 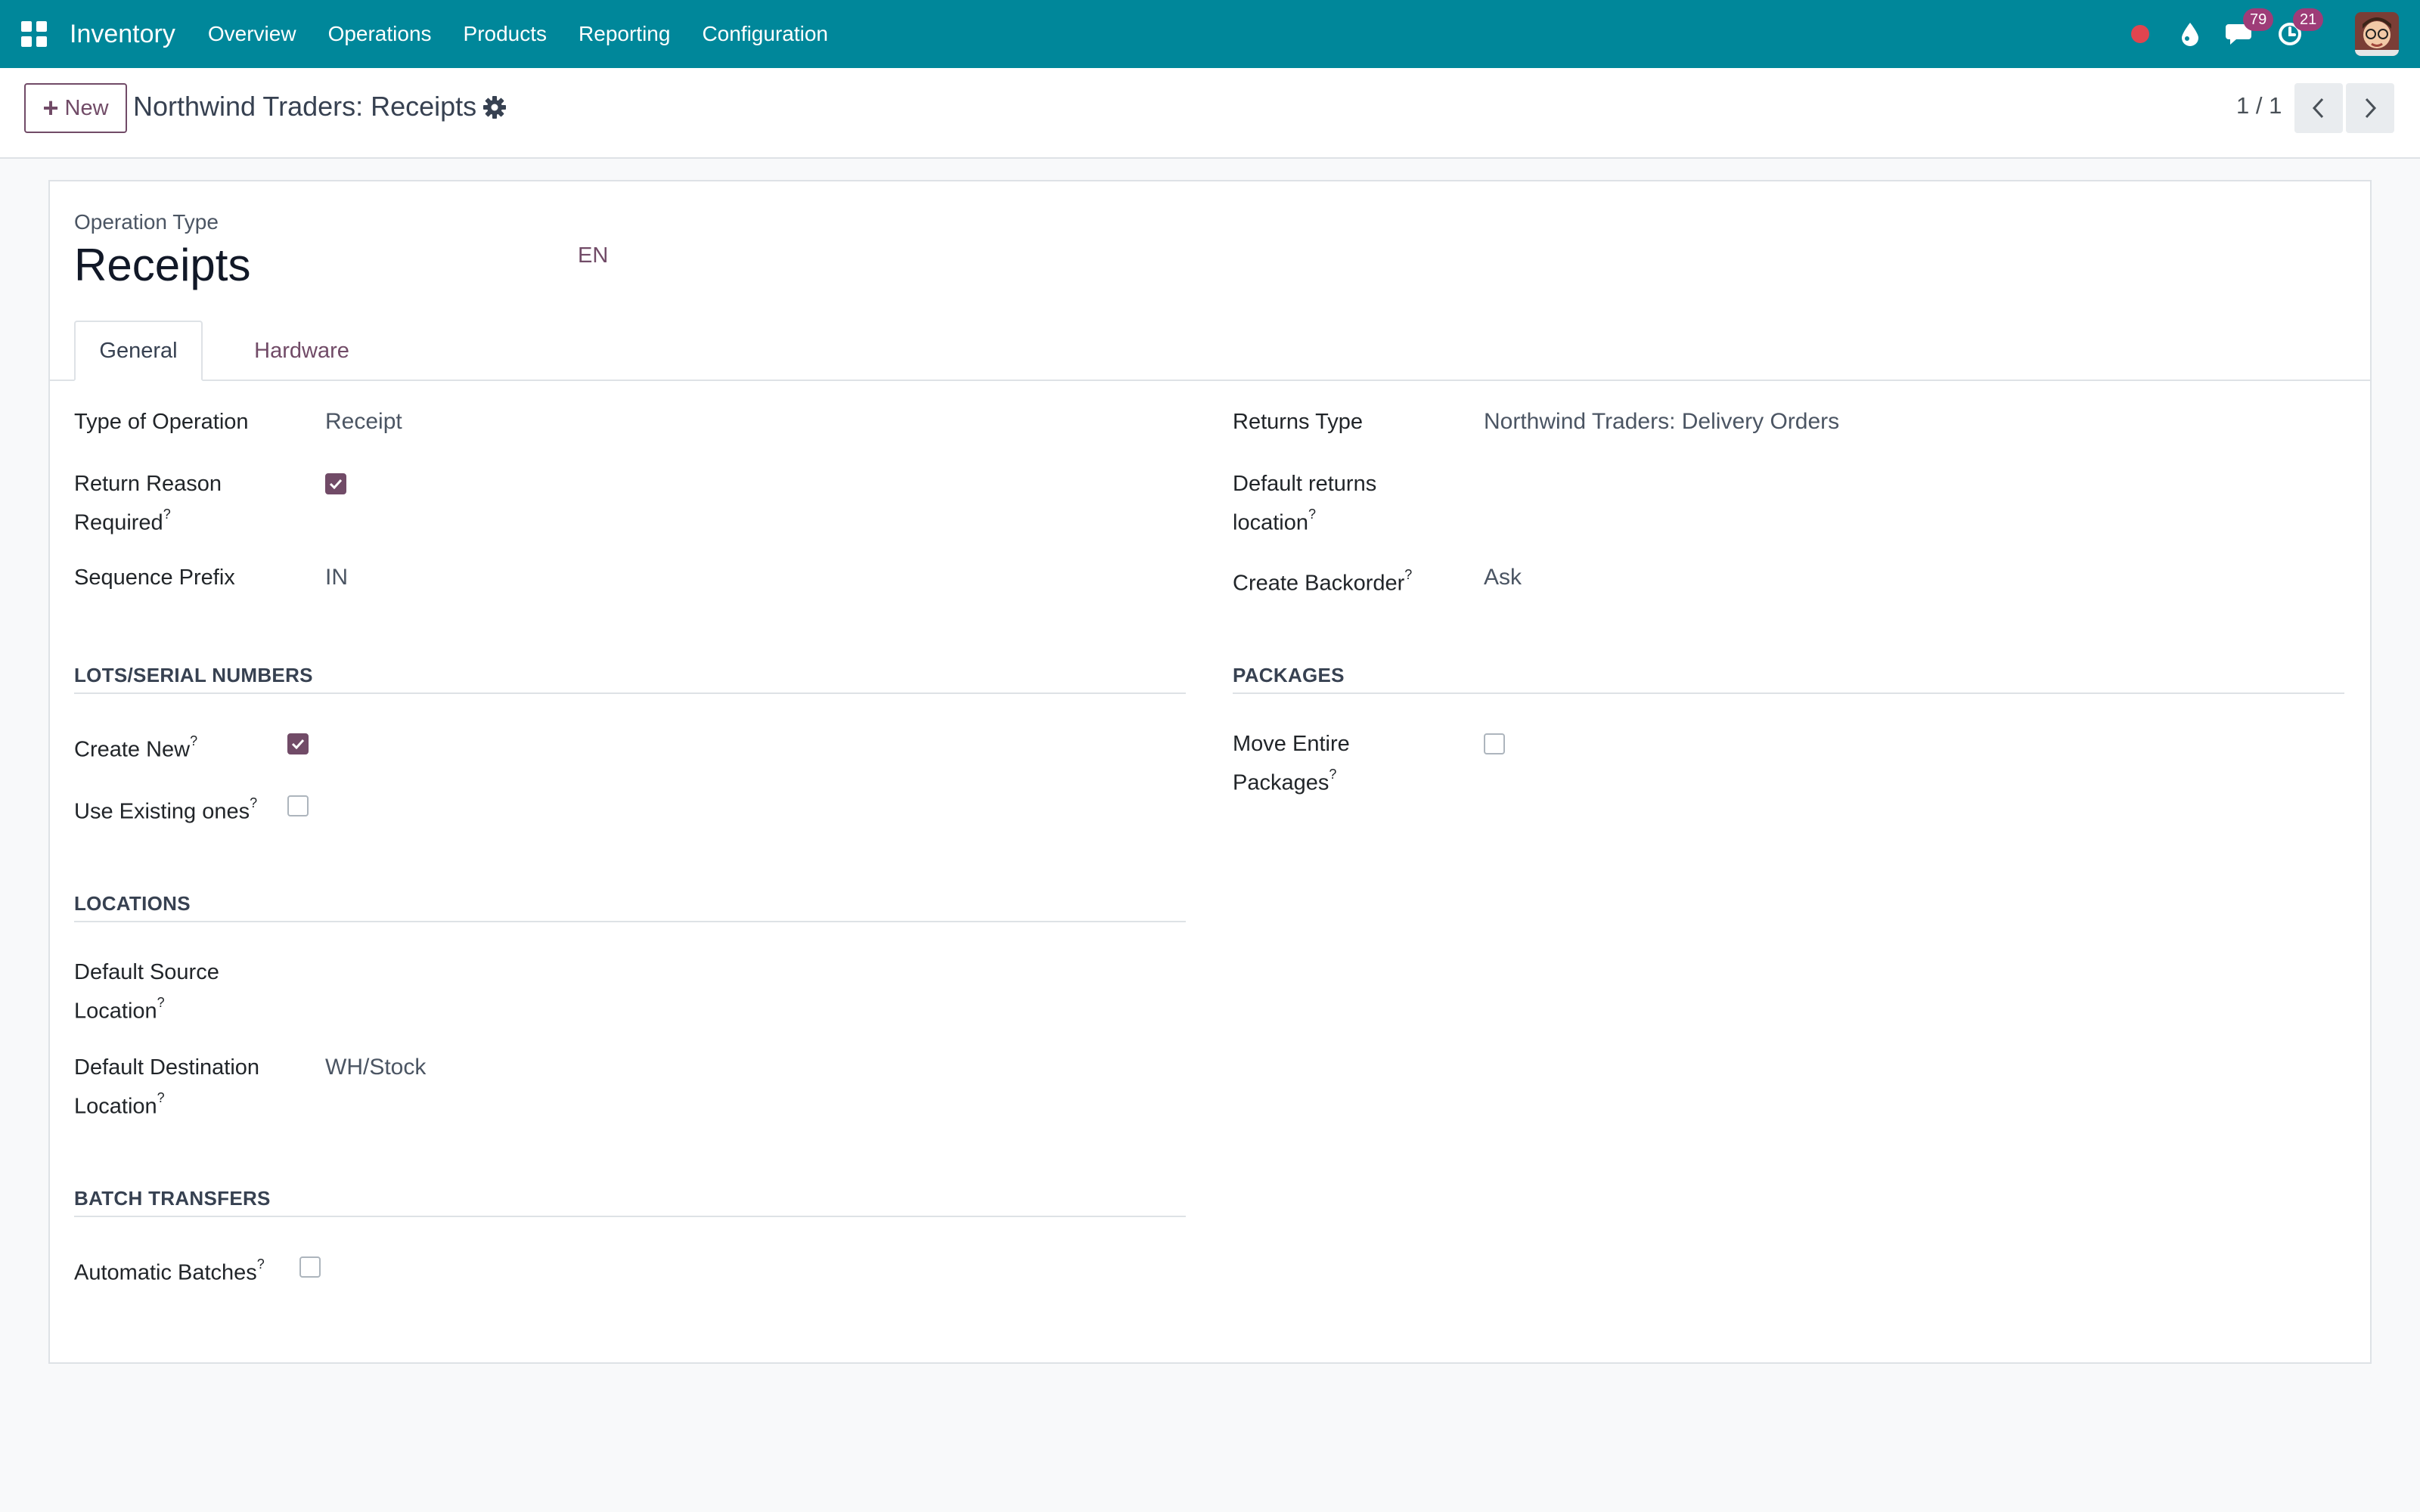 I want to click on record-indicator-icon, so click(x=2140, y=34).